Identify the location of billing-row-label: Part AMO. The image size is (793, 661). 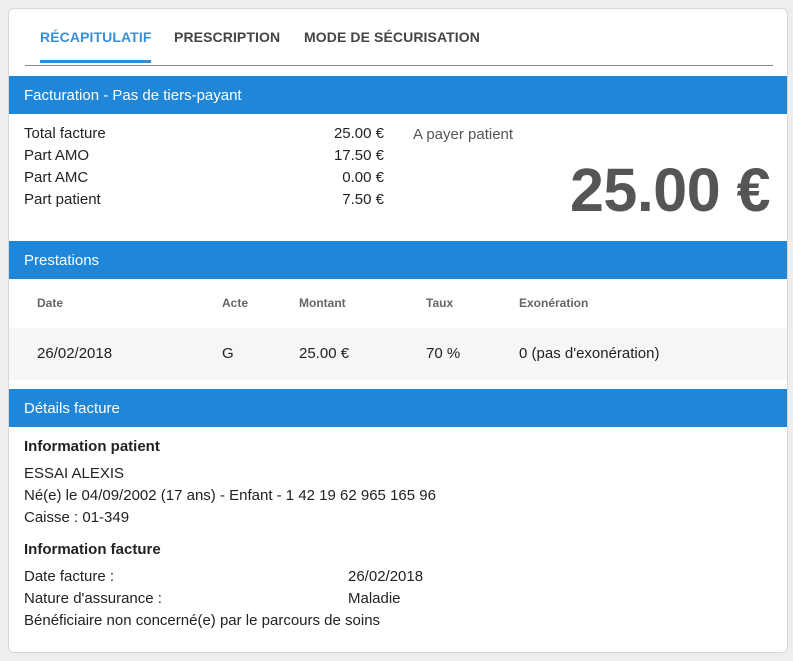
(57, 155).